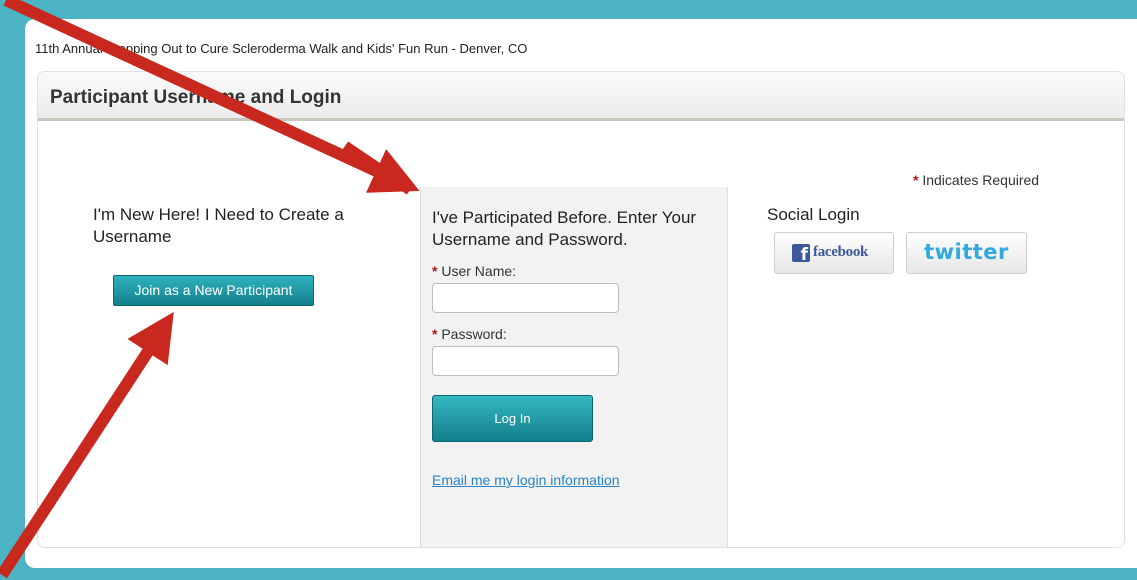 The width and height of the screenshot is (1137, 580). I want to click on facebook-login-button: f facebook, so click(834, 253).